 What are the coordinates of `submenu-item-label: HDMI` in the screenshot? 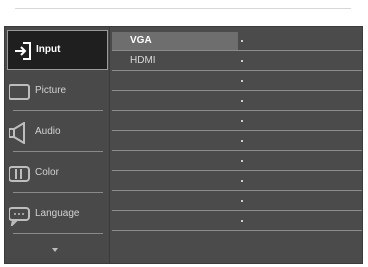 It's located at (143, 60).